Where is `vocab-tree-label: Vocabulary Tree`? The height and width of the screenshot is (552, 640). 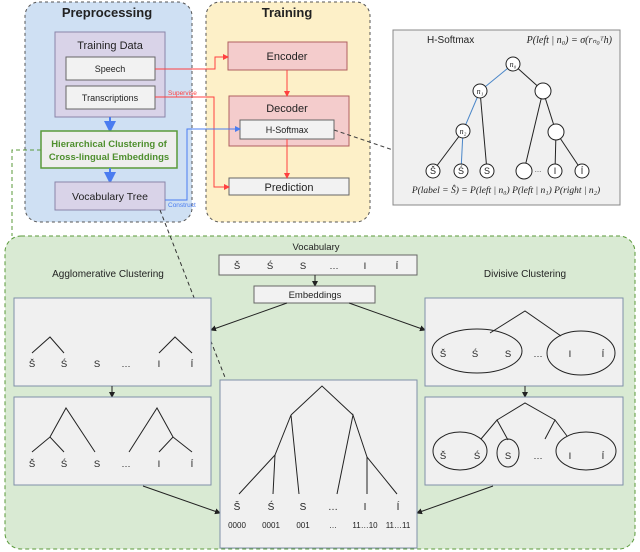
vocab-tree-label: Vocabulary Tree is located at coordinates (110, 197).